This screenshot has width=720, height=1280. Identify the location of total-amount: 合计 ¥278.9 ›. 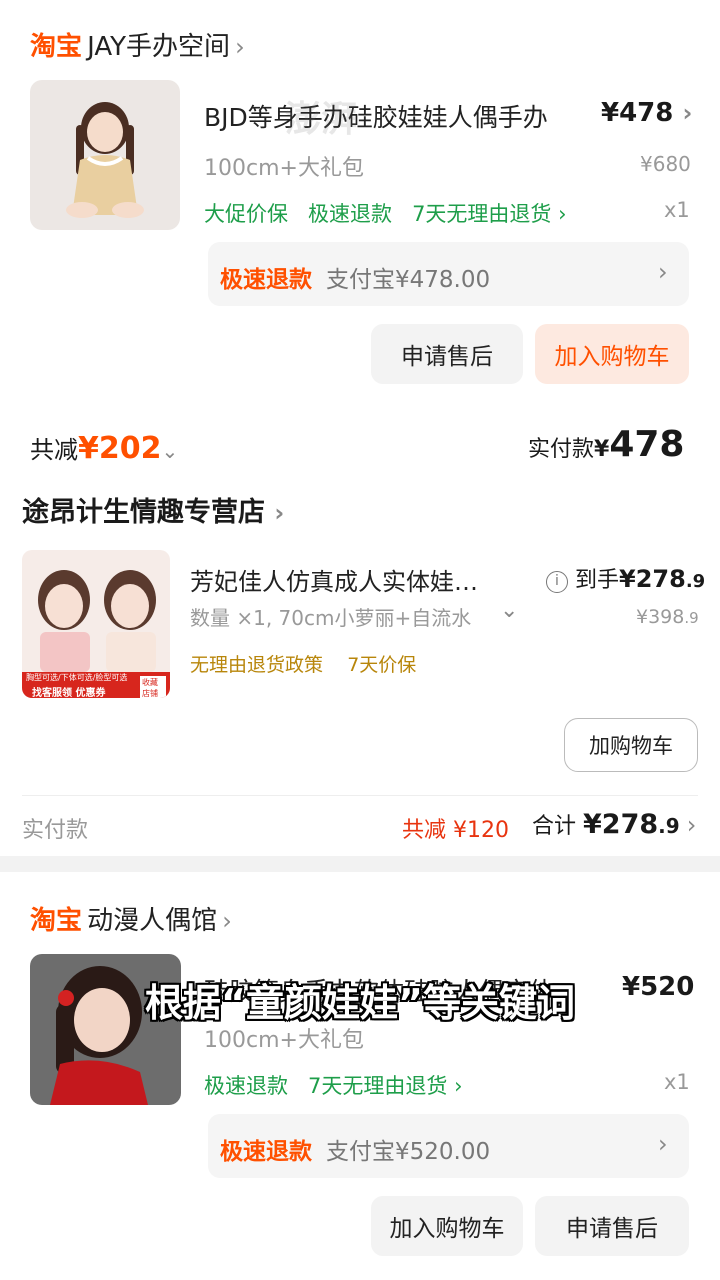
(614, 824).